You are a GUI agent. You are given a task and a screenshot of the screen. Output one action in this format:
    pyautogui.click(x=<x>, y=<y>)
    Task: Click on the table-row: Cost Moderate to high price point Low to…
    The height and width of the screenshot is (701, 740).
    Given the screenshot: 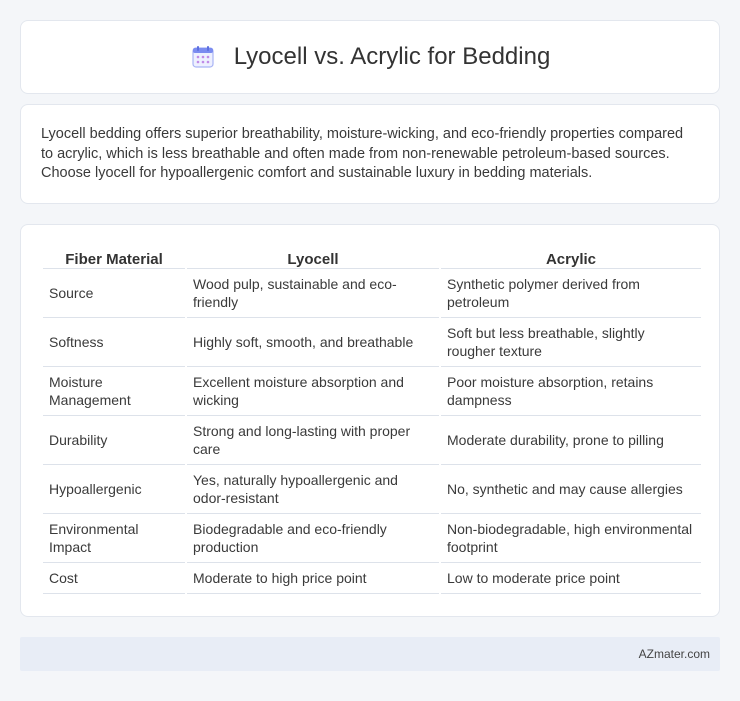 What is the action you would take?
    pyautogui.click(x=372, y=578)
    